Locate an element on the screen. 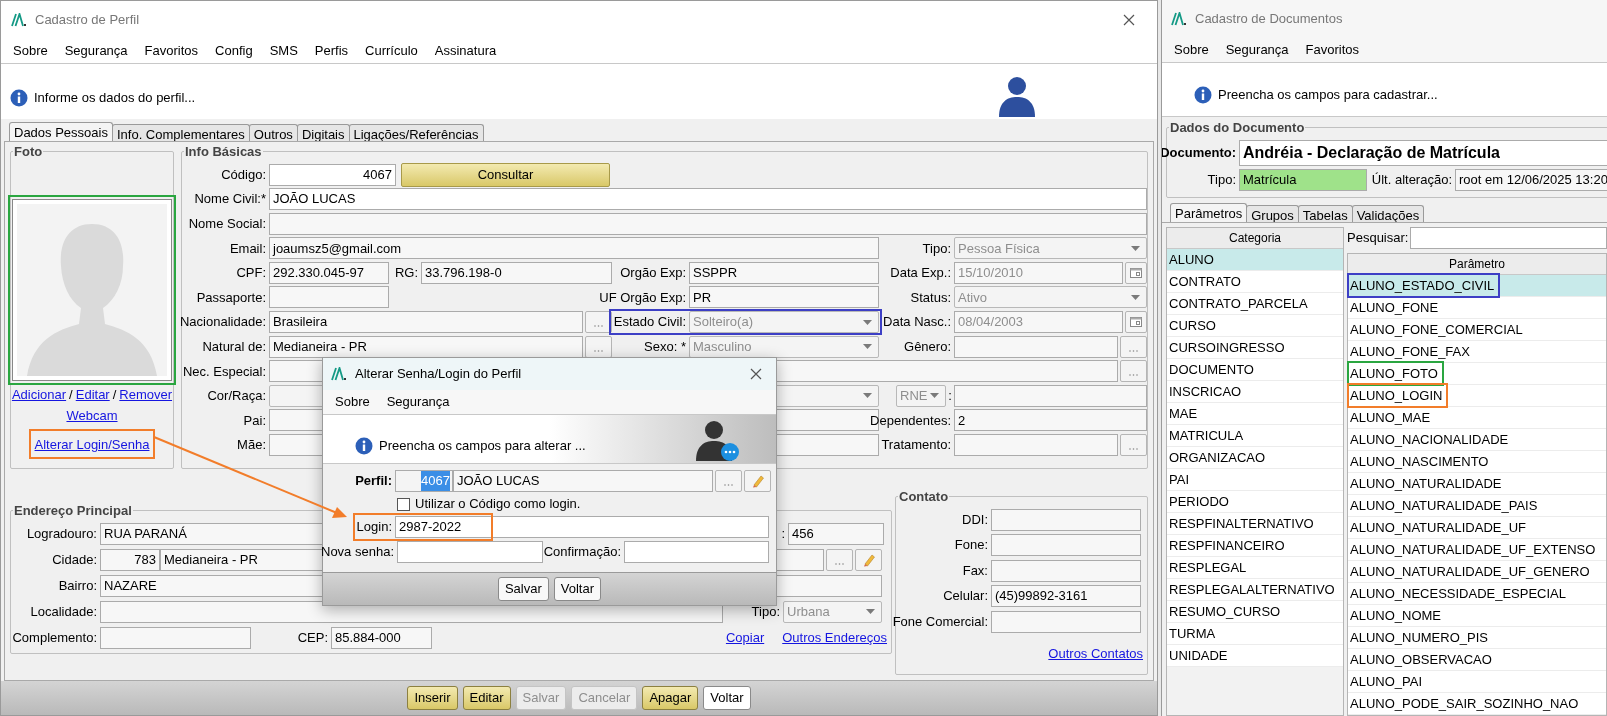 The height and width of the screenshot is (716, 1607). field-label: Login: is located at coordinates (374, 527).